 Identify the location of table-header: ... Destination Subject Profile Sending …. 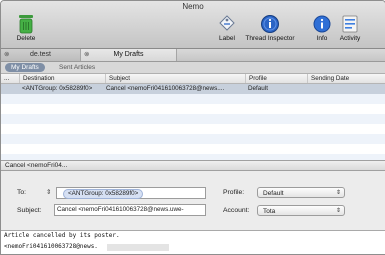
(193, 79).